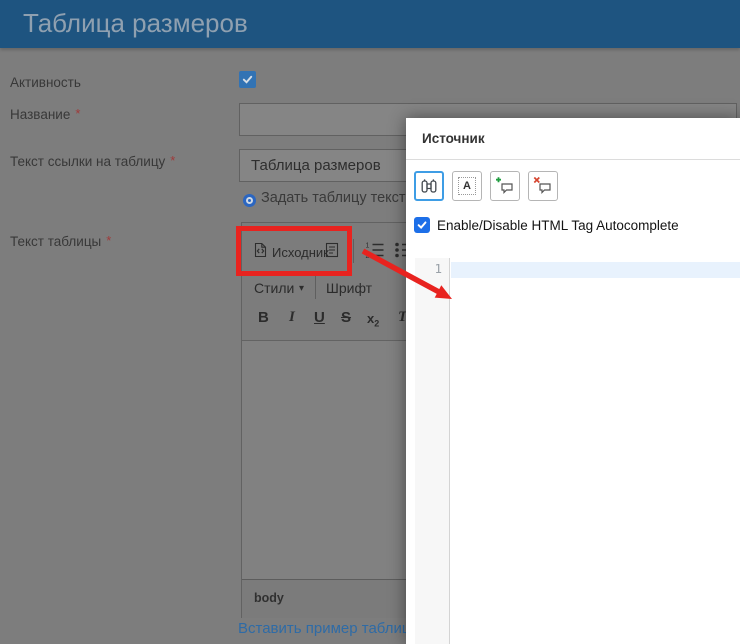 This screenshot has height=644, width=740. I want to click on autoformat-icon: A, so click(467, 186).